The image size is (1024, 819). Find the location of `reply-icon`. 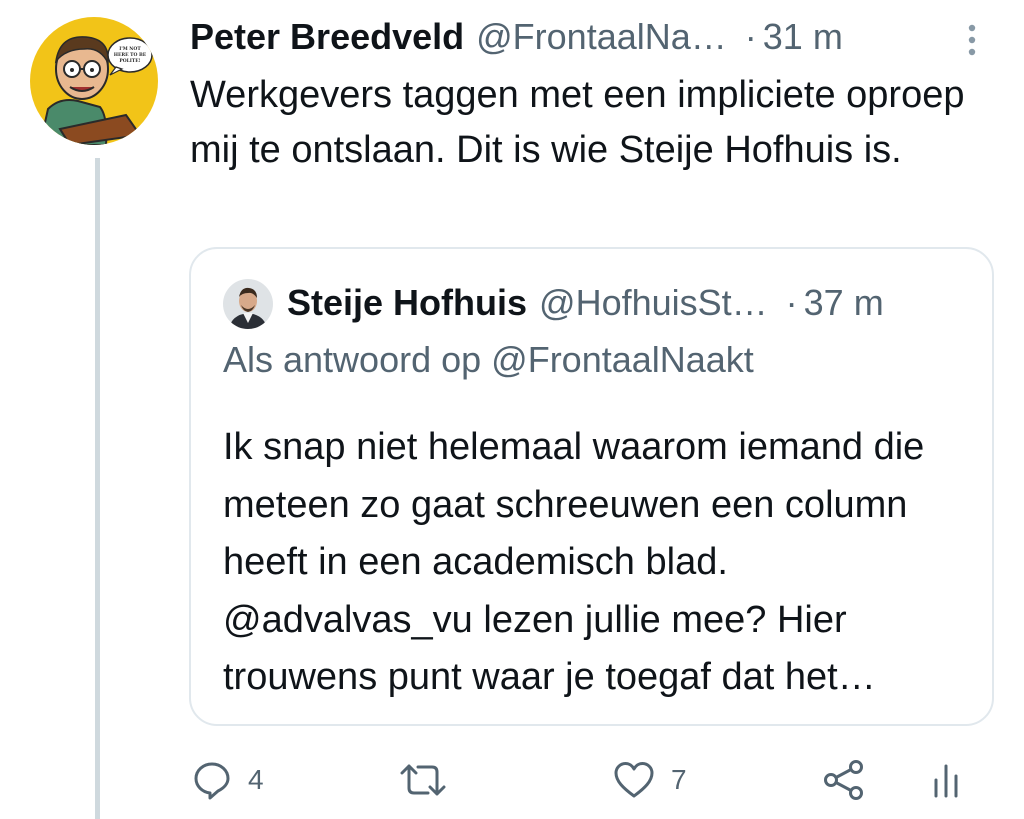

reply-icon is located at coordinates (212, 780).